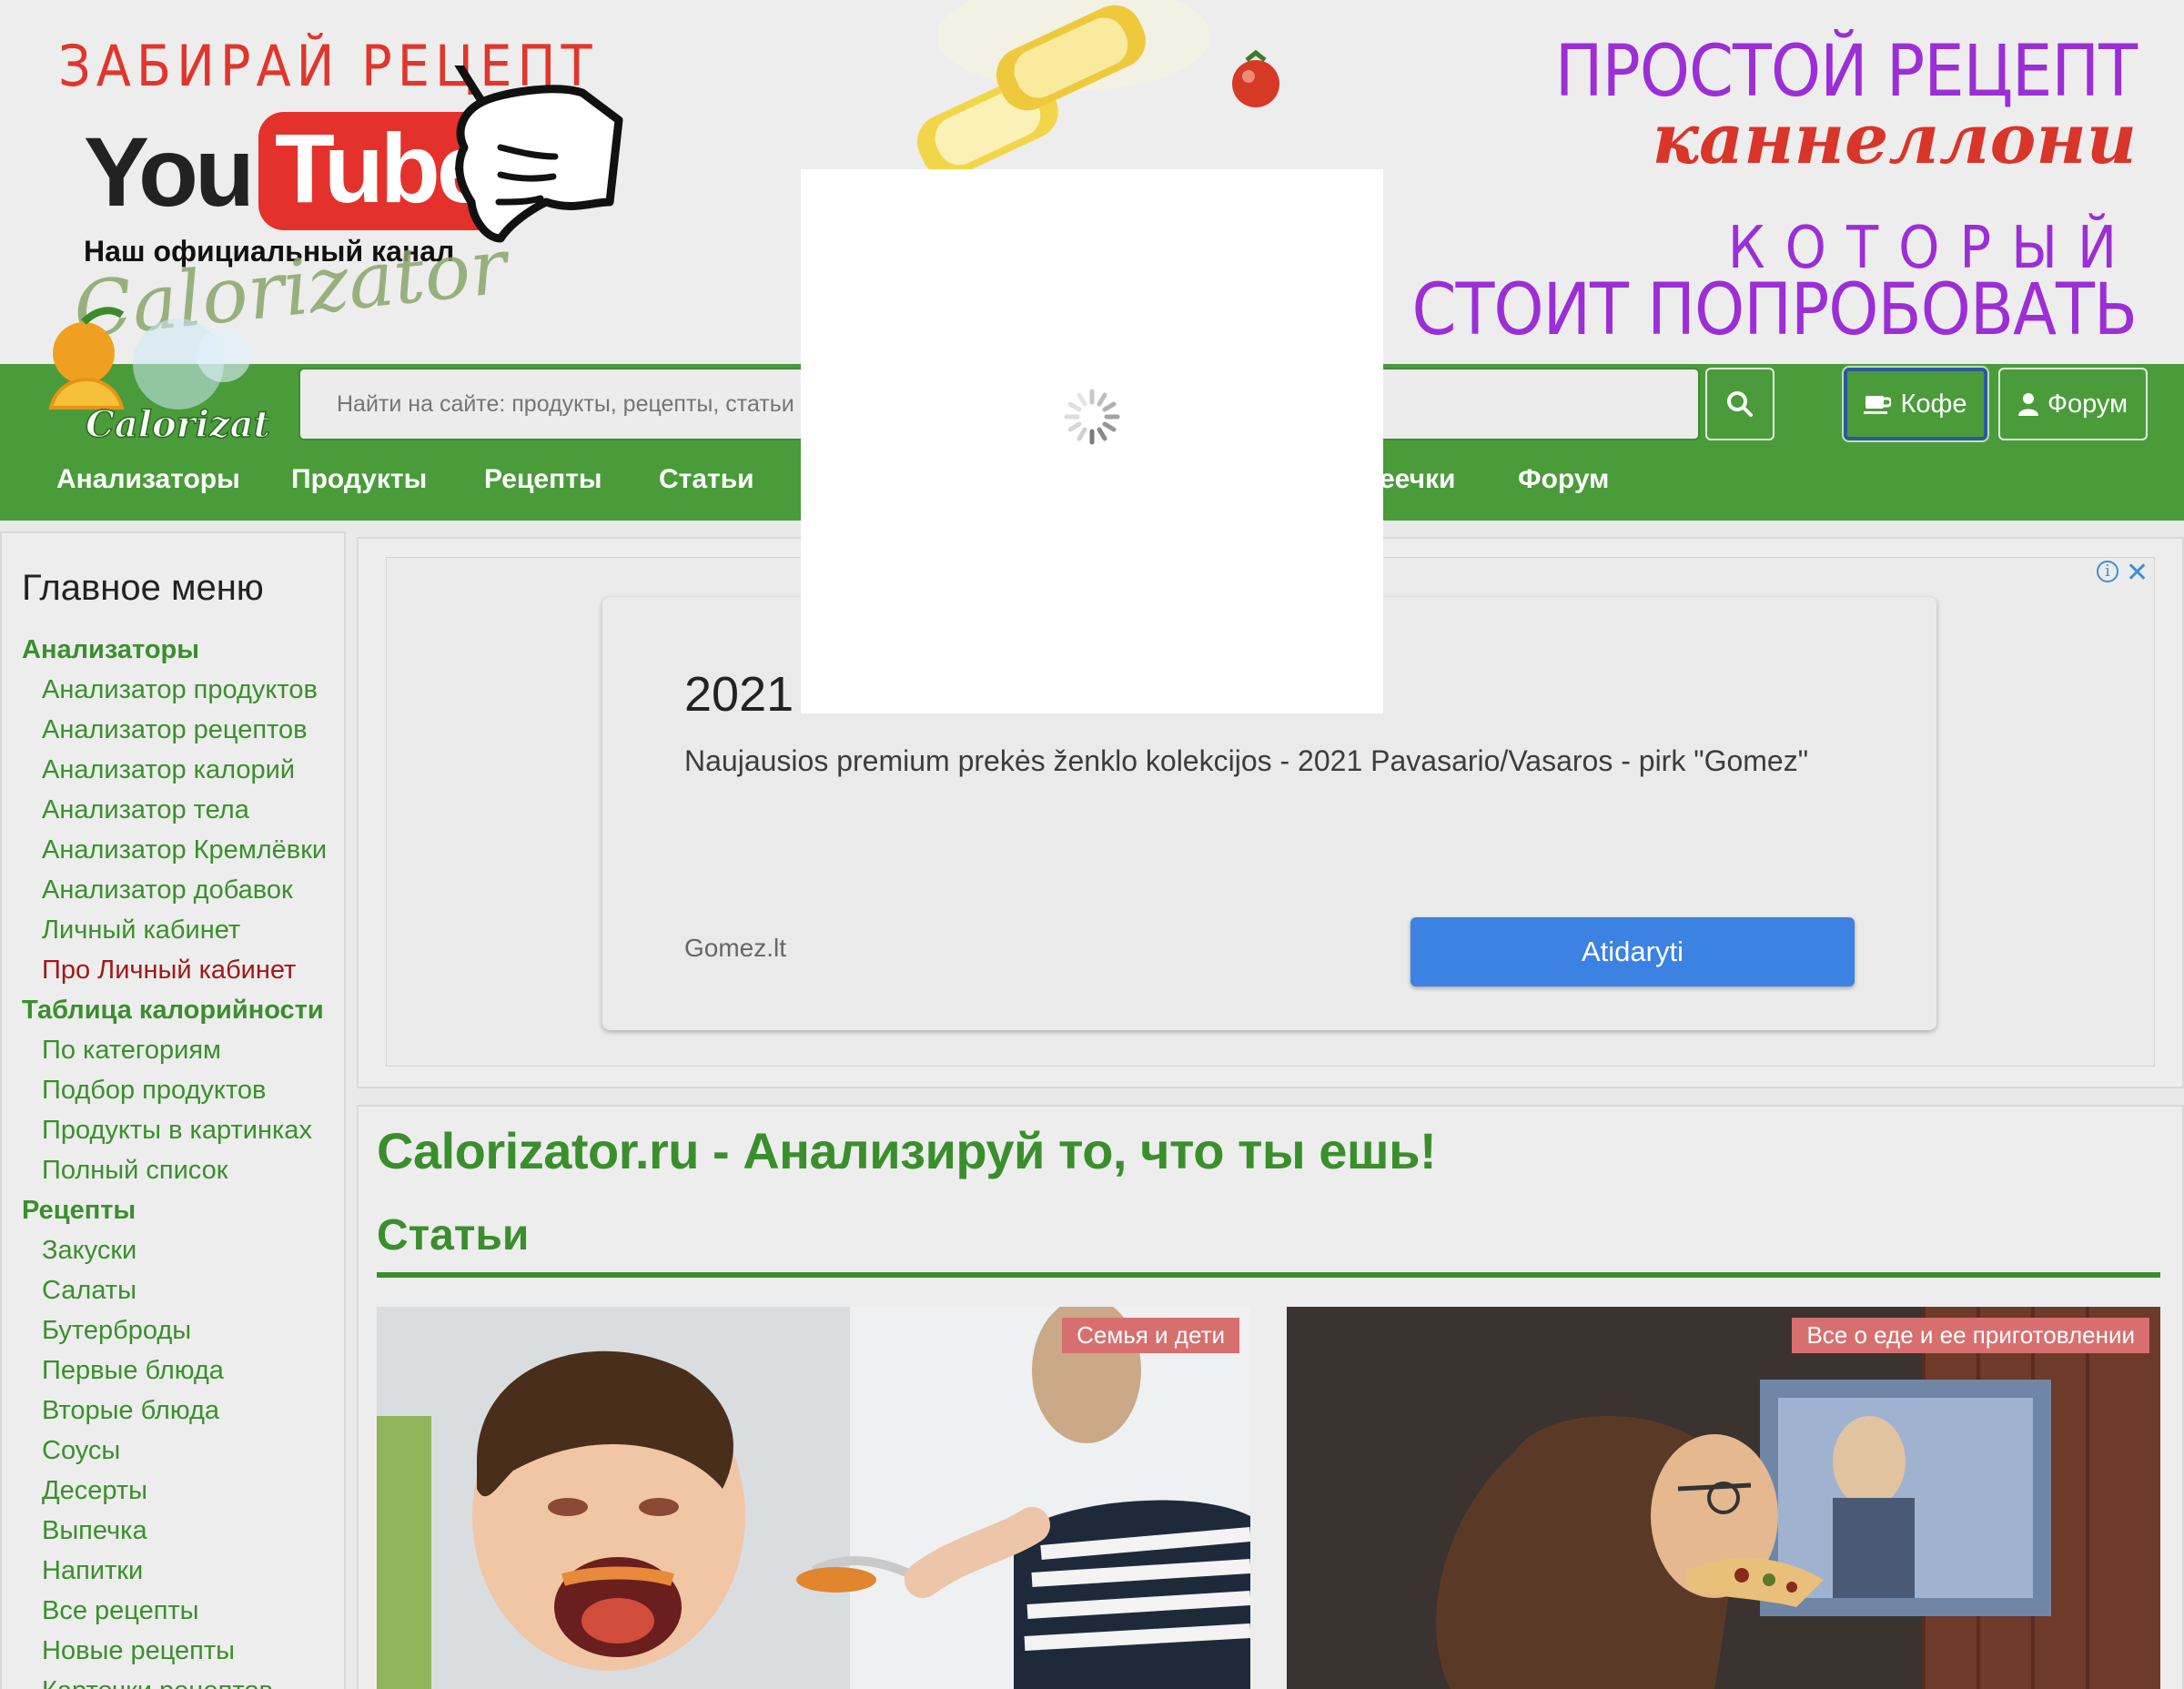 The width and height of the screenshot is (2184, 1689). I want to click on loading-spinner-icon, so click(1092, 417).